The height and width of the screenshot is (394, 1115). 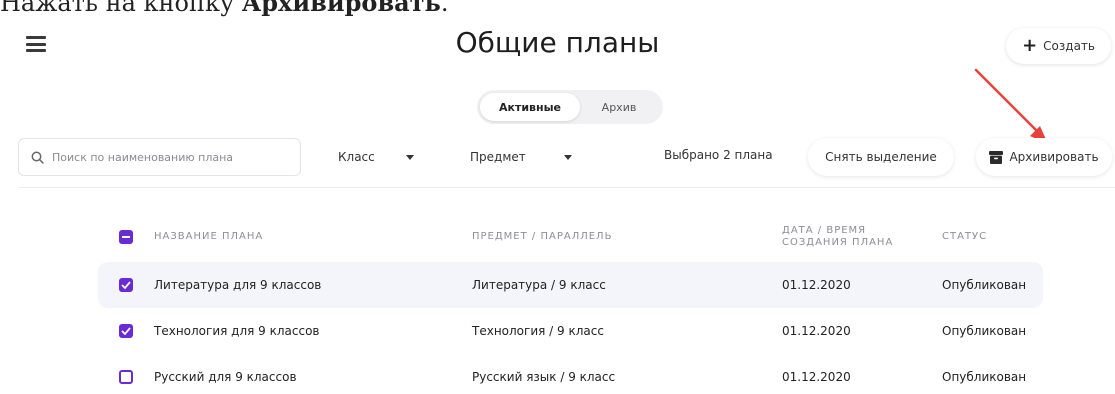 What do you see at coordinates (225, 377) in the screenshot?
I see `row-name: Русский для 9 классов` at bounding box center [225, 377].